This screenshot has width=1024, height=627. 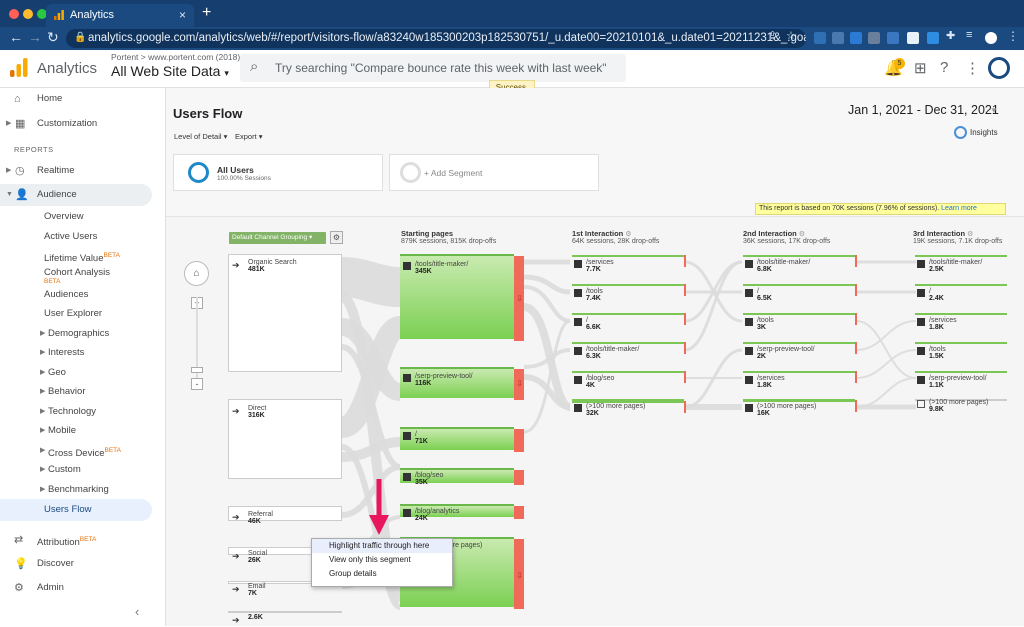 What do you see at coordinates (197, 337) in the screenshot?
I see `zoom-slider-track` at bounding box center [197, 337].